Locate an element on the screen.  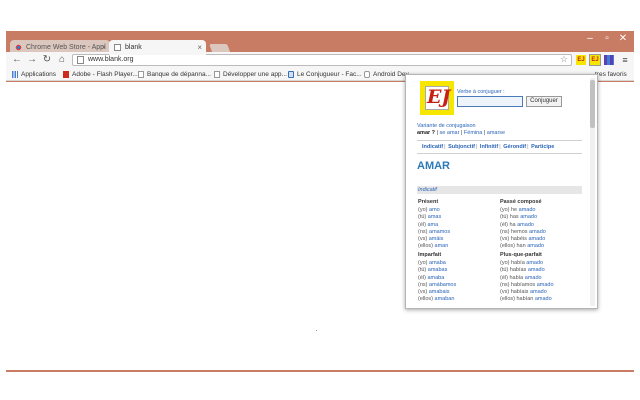
conjugation-row: (yo) amo is located at coordinates (429, 210).